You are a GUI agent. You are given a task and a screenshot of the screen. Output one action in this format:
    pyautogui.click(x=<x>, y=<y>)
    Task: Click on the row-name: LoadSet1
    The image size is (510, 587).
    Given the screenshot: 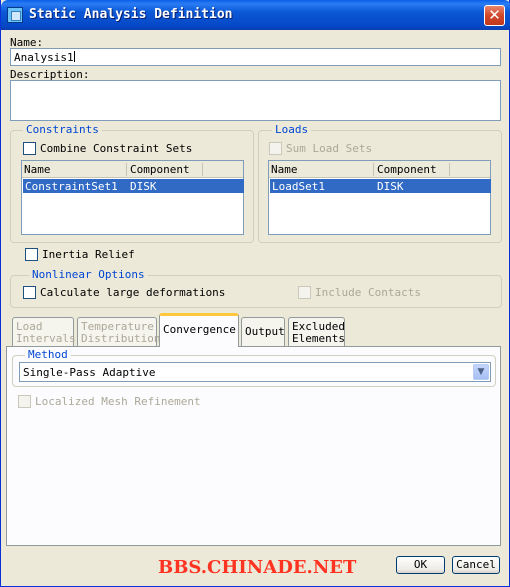 What is the action you would take?
    pyautogui.click(x=298, y=186)
    